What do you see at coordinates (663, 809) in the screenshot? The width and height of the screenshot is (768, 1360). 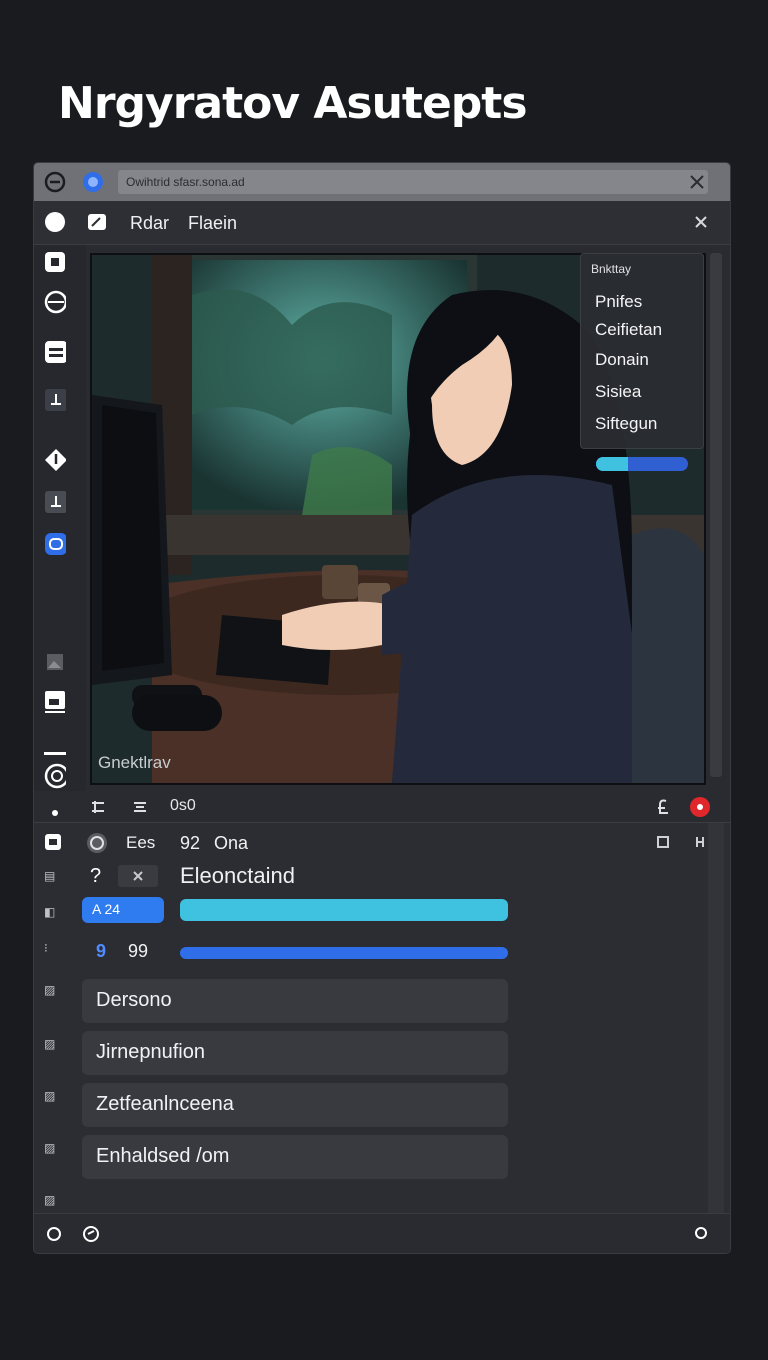 I see `currency-icon` at bounding box center [663, 809].